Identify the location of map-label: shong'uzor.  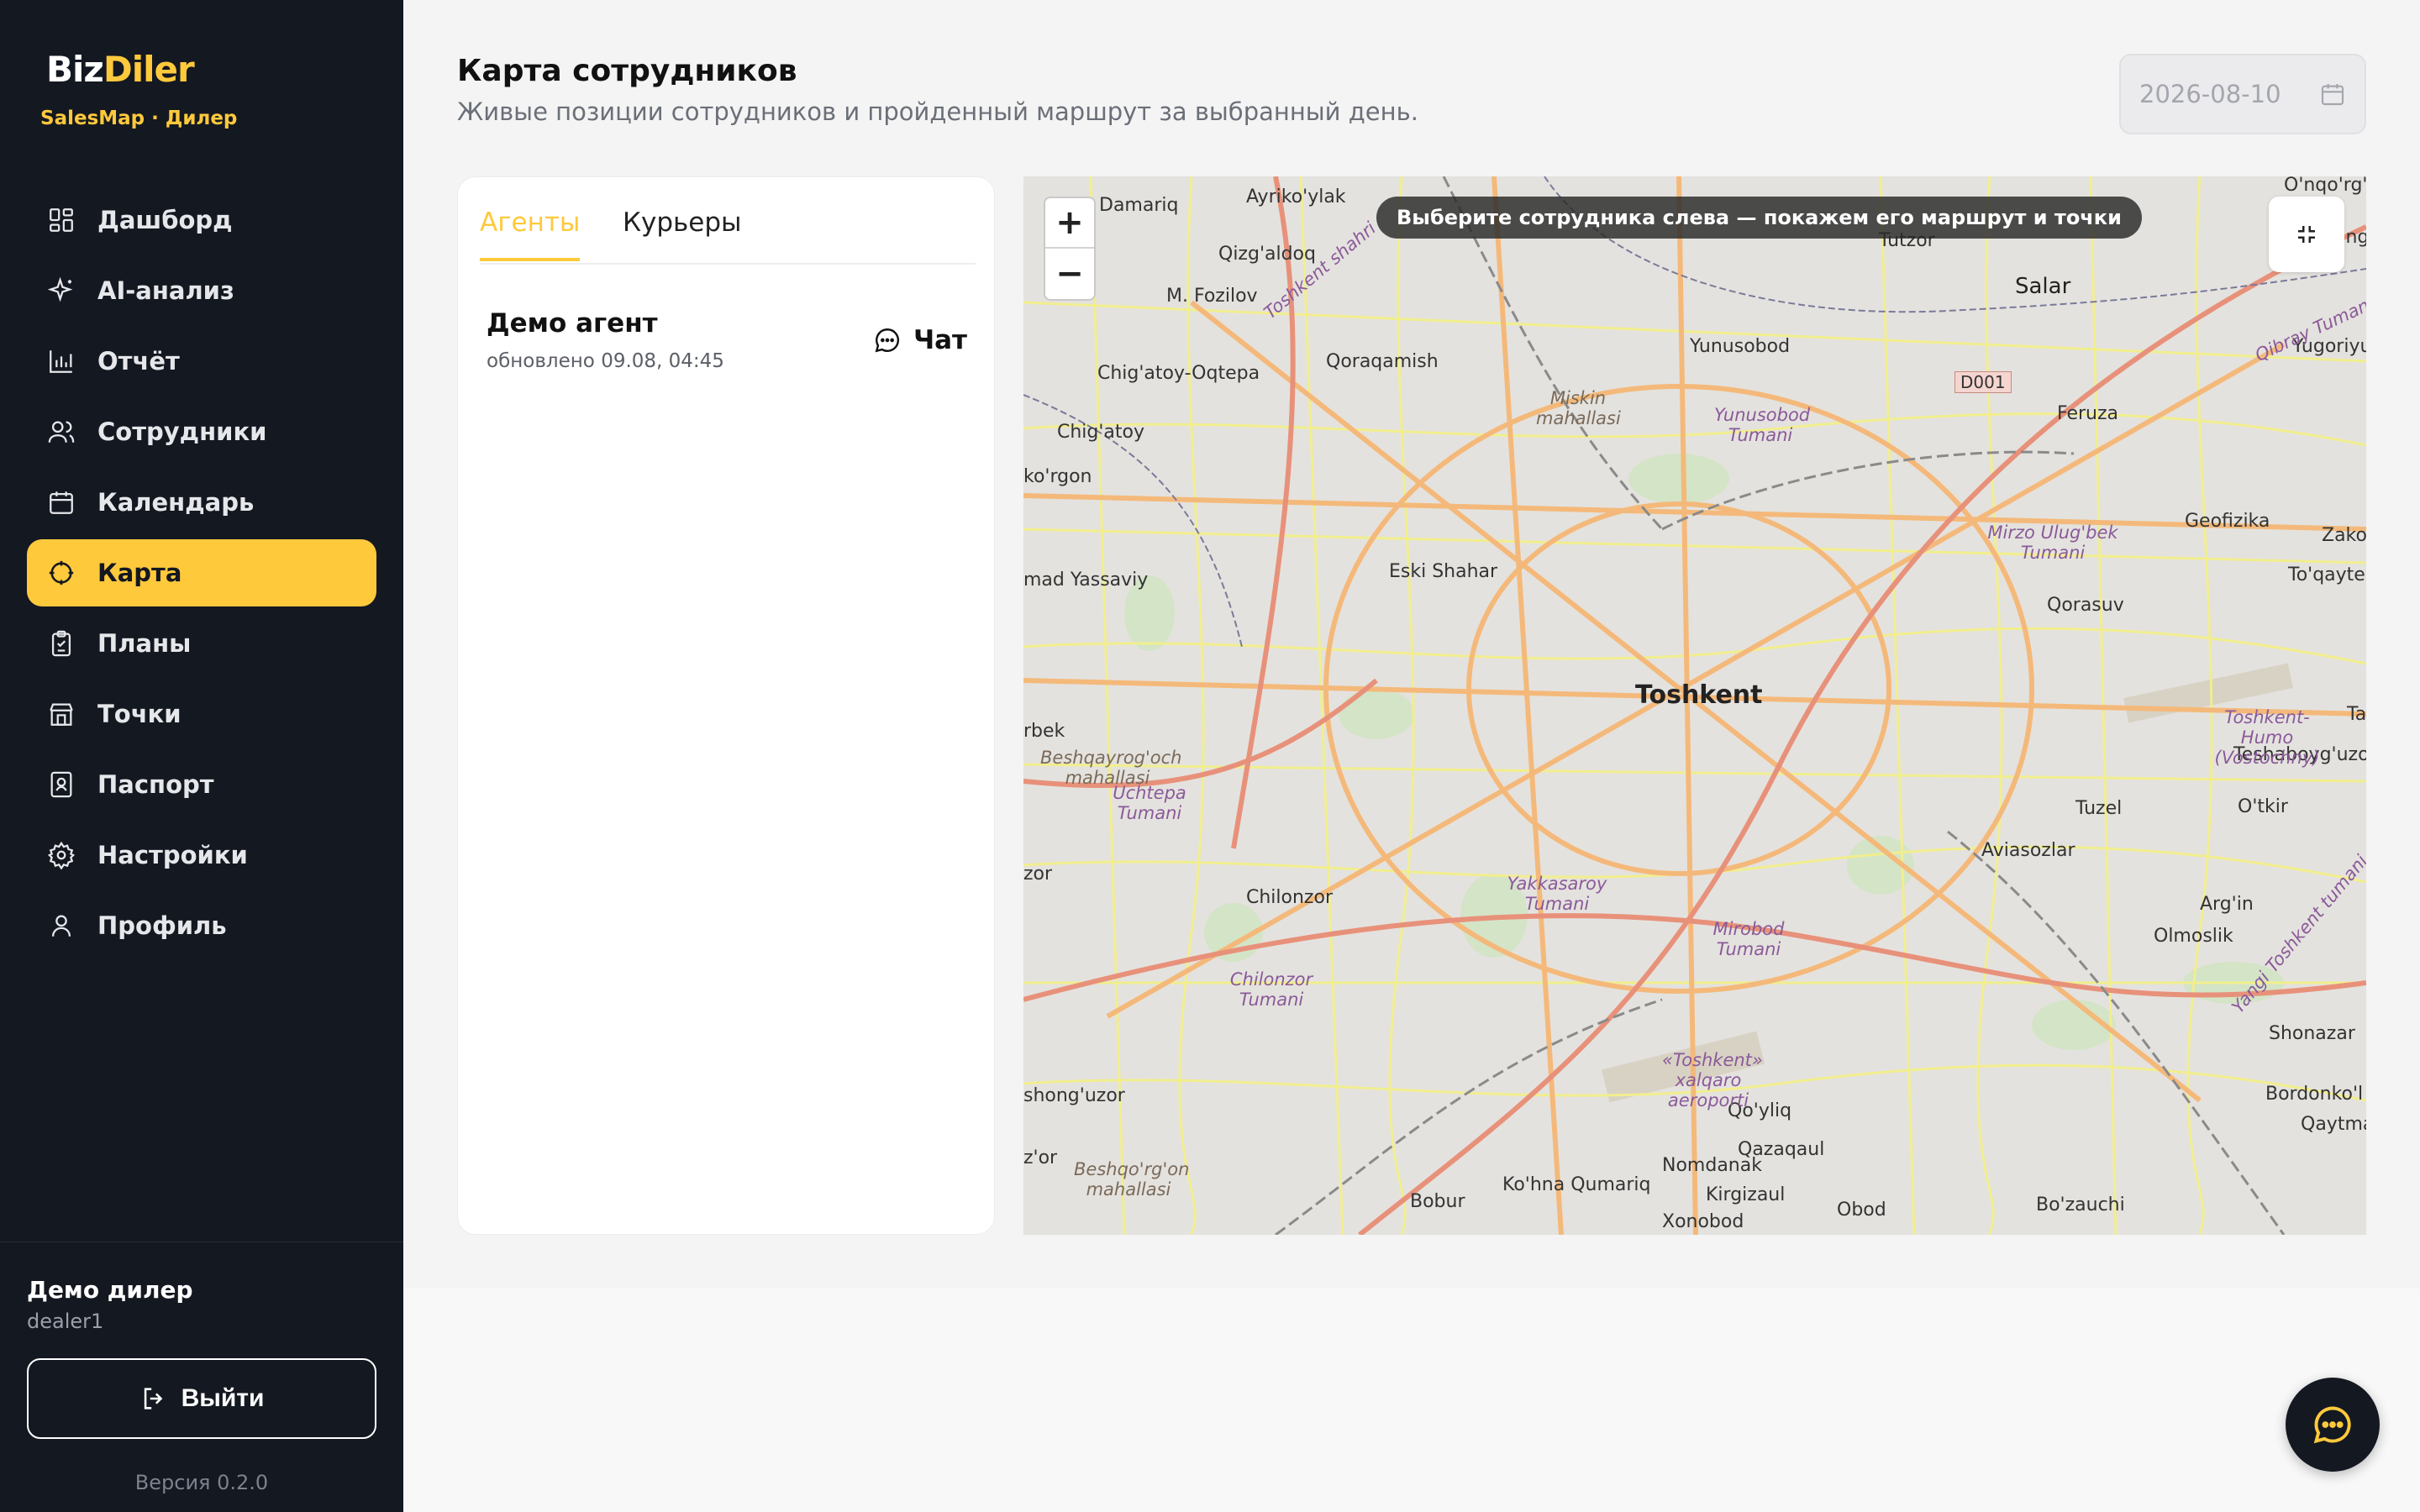
(1074, 1095).